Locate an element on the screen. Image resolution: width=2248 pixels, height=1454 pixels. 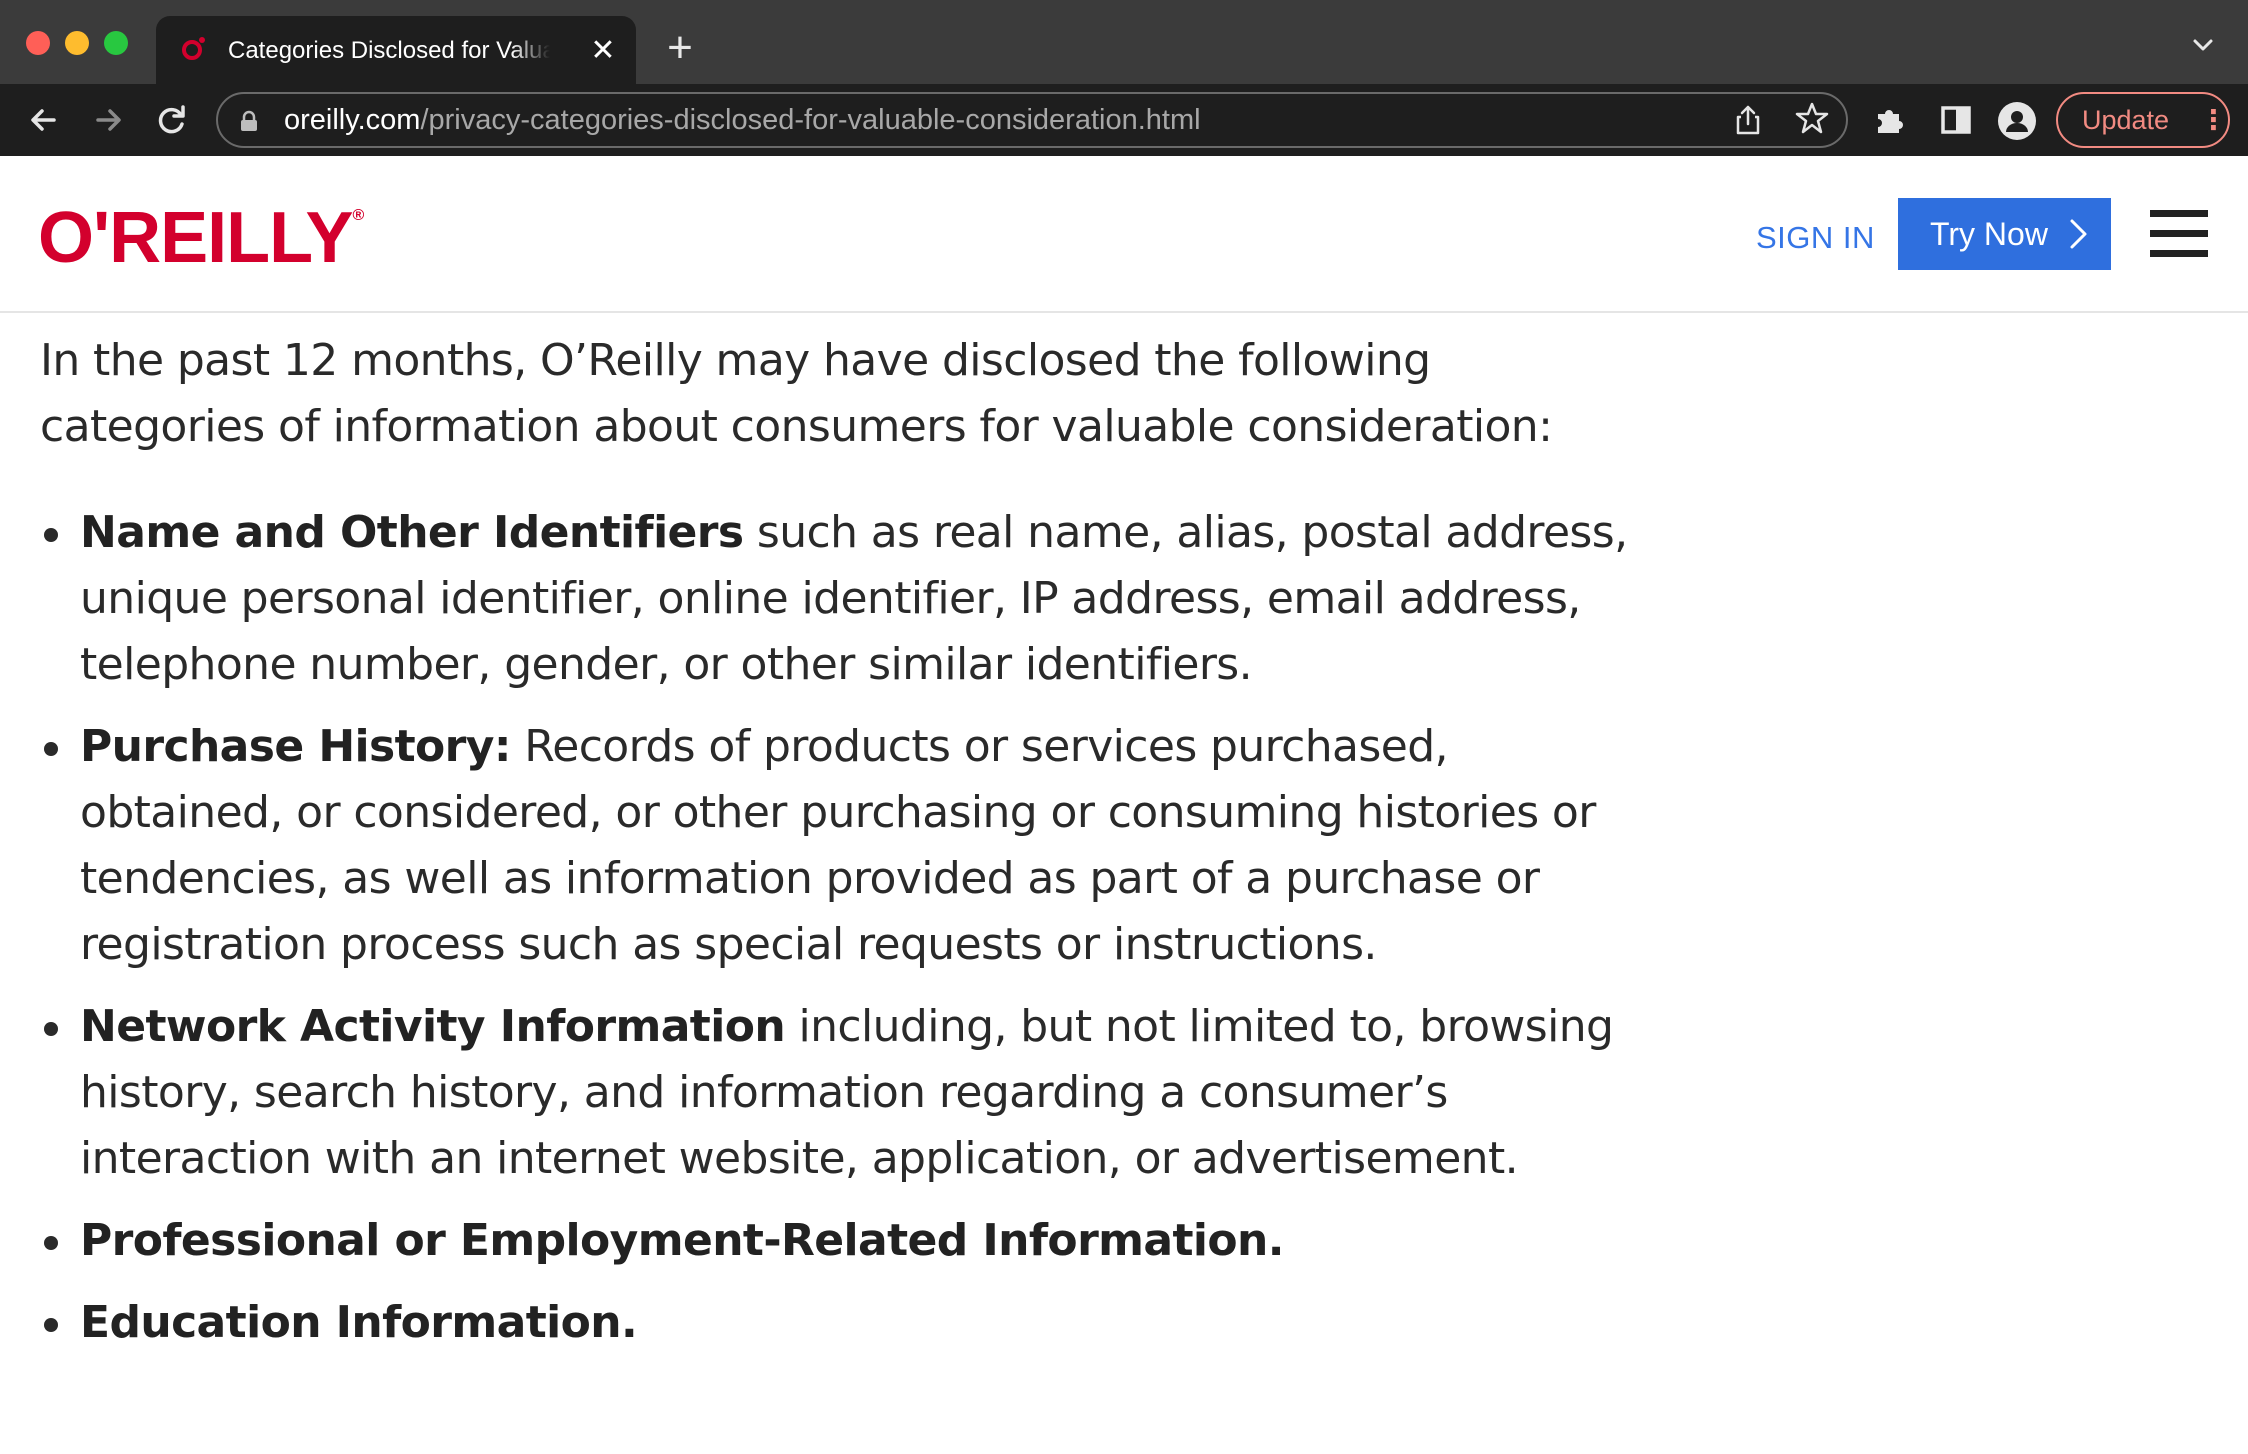
list-item: Education Information. is located at coordinates (840, 1323).